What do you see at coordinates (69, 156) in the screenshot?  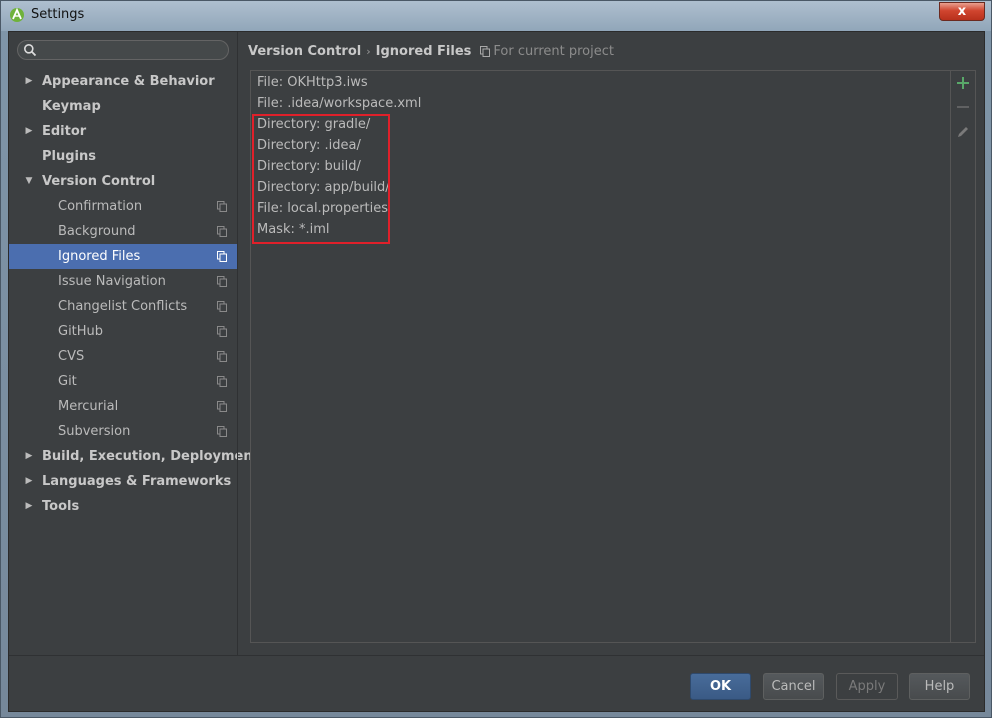 I see `sidebar-item-label: Plugins` at bounding box center [69, 156].